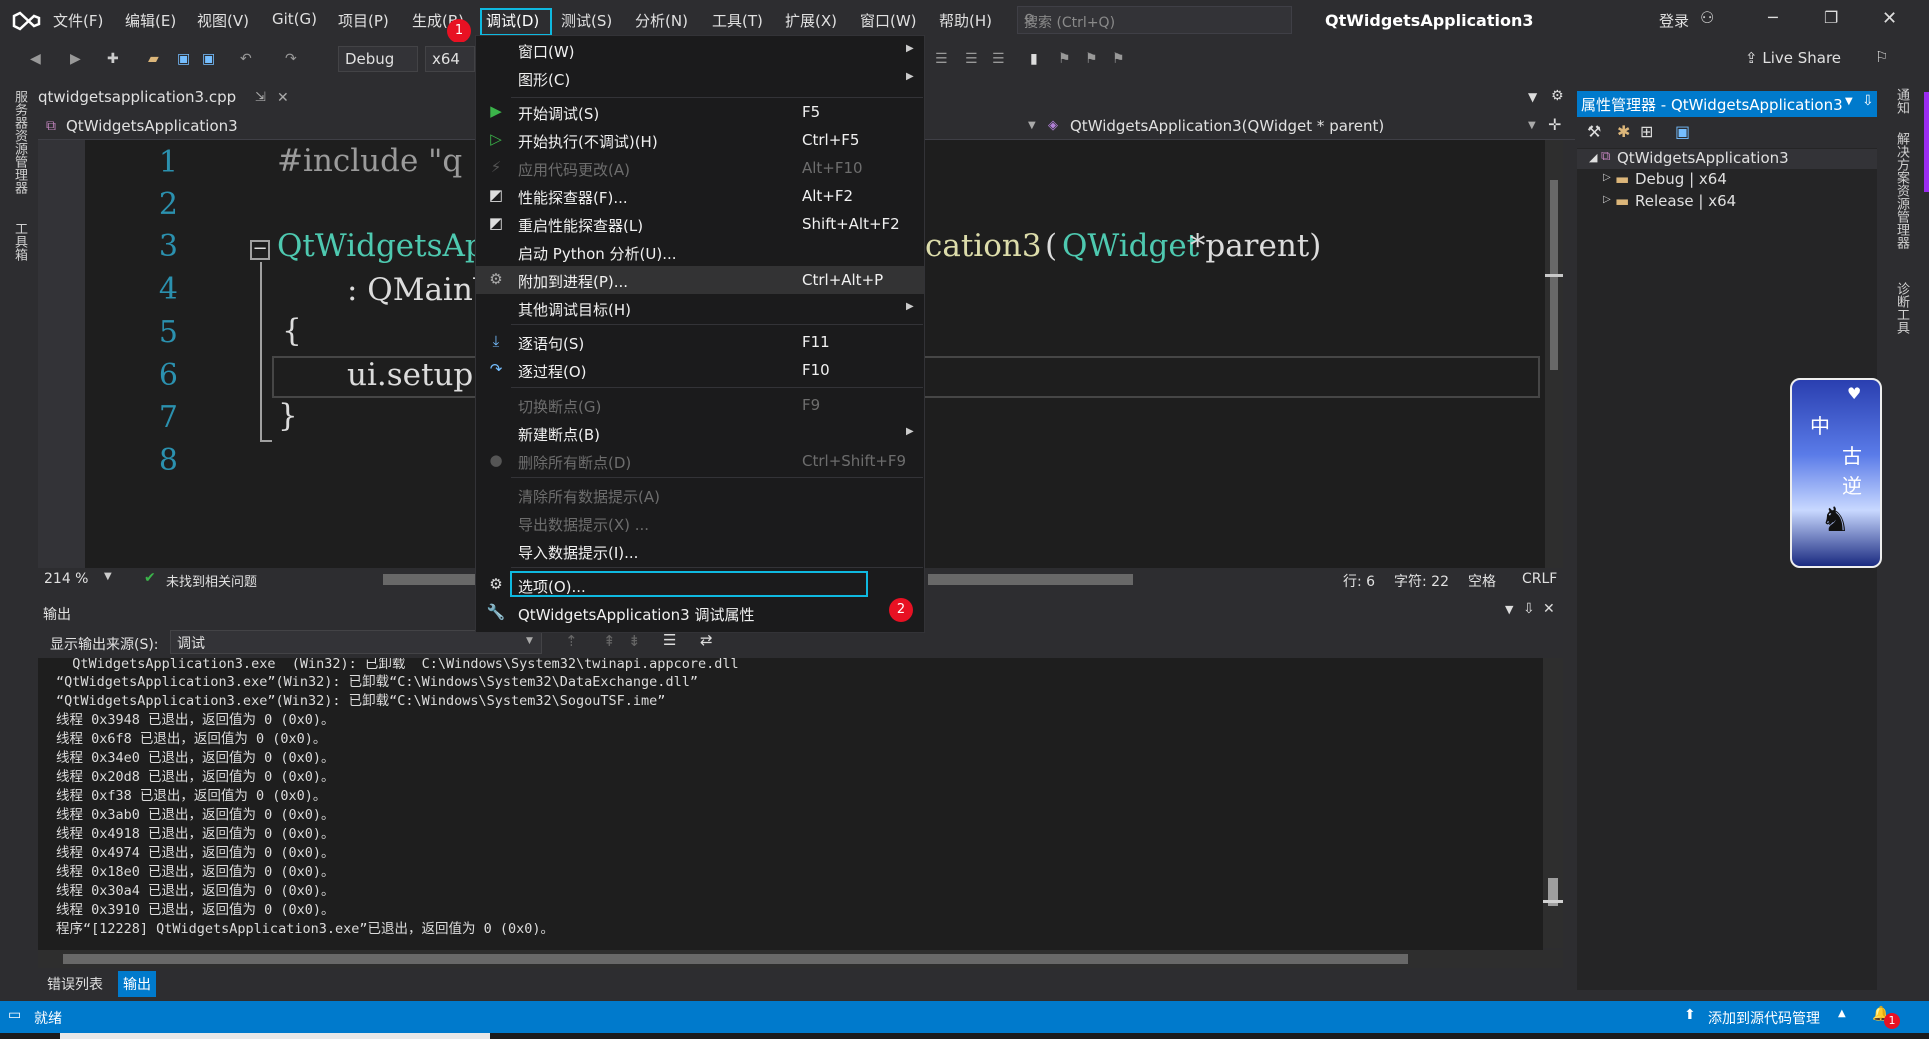 This screenshot has width=1929, height=1039. I want to click on diagnostics-tab: 诊断工具, so click(1901, 308).